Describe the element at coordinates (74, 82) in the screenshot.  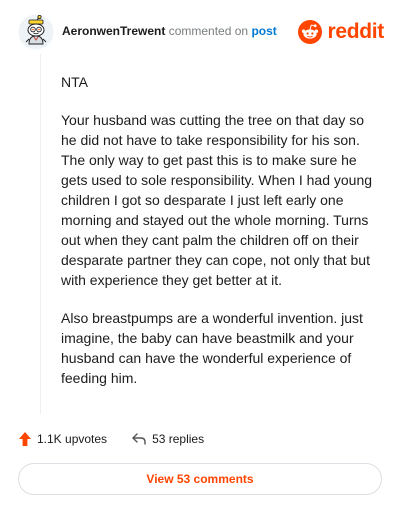
I see `comment-paragraph: NTA` at that location.